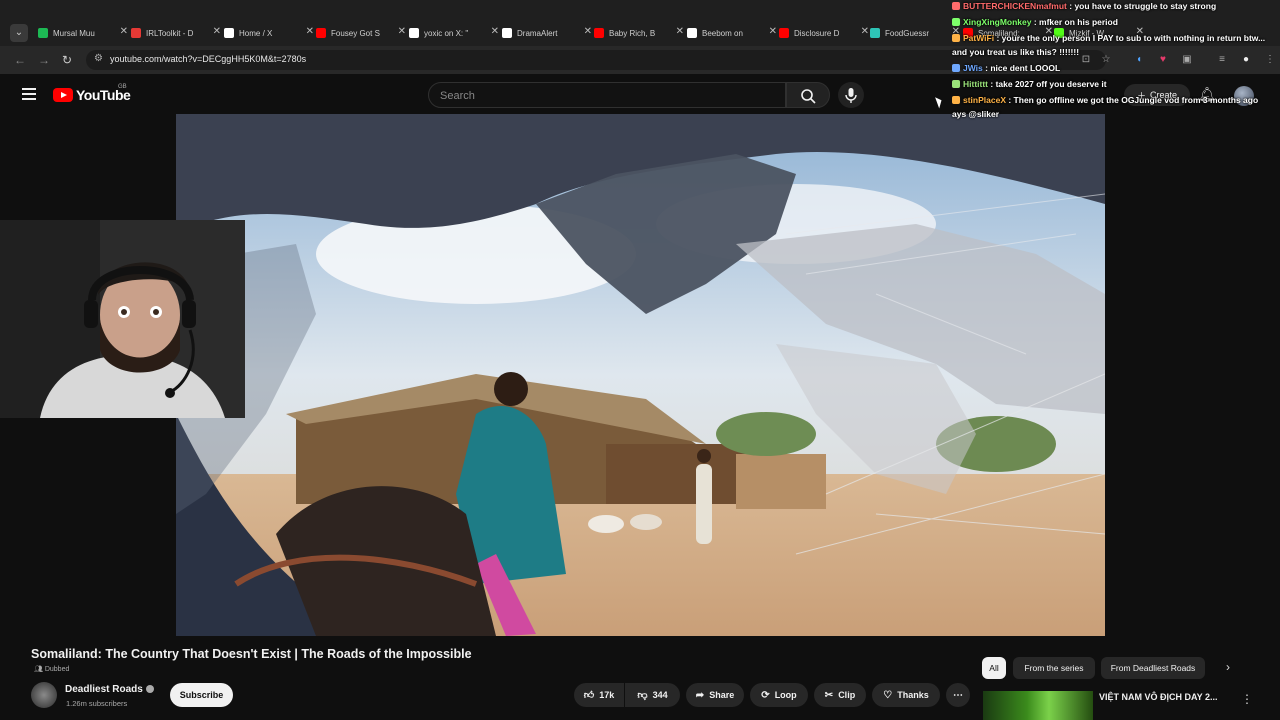  What do you see at coordinates (63, 95) in the screenshot?
I see `youtube-play-icon` at bounding box center [63, 95].